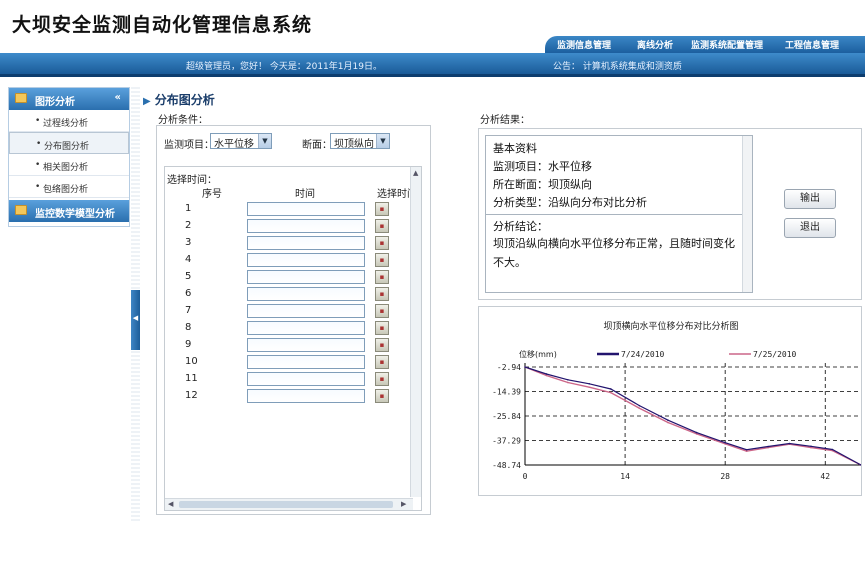 This screenshot has width=865, height=565. Describe the element at coordinates (570, 202) in the screenshot. I see `result-type-line: 分析类型：沿纵向分布对比分析` at that location.